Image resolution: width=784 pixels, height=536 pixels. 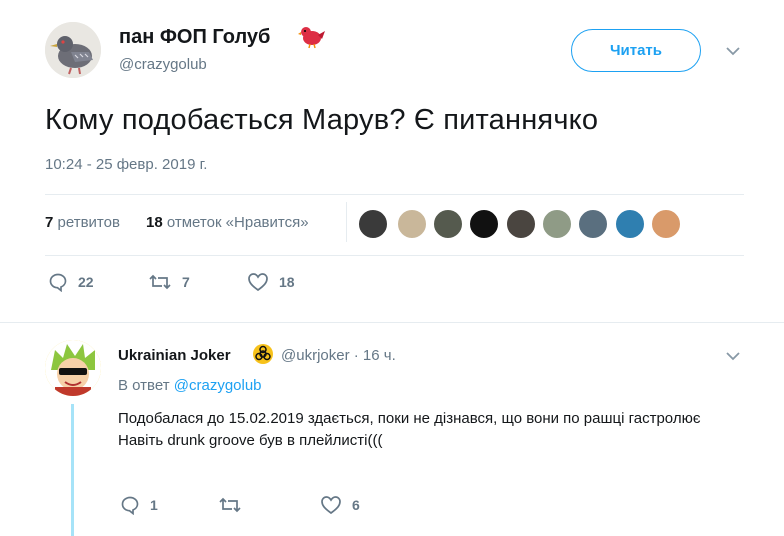 I want to click on author-handle: @crazygolub, so click(x=163, y=64).